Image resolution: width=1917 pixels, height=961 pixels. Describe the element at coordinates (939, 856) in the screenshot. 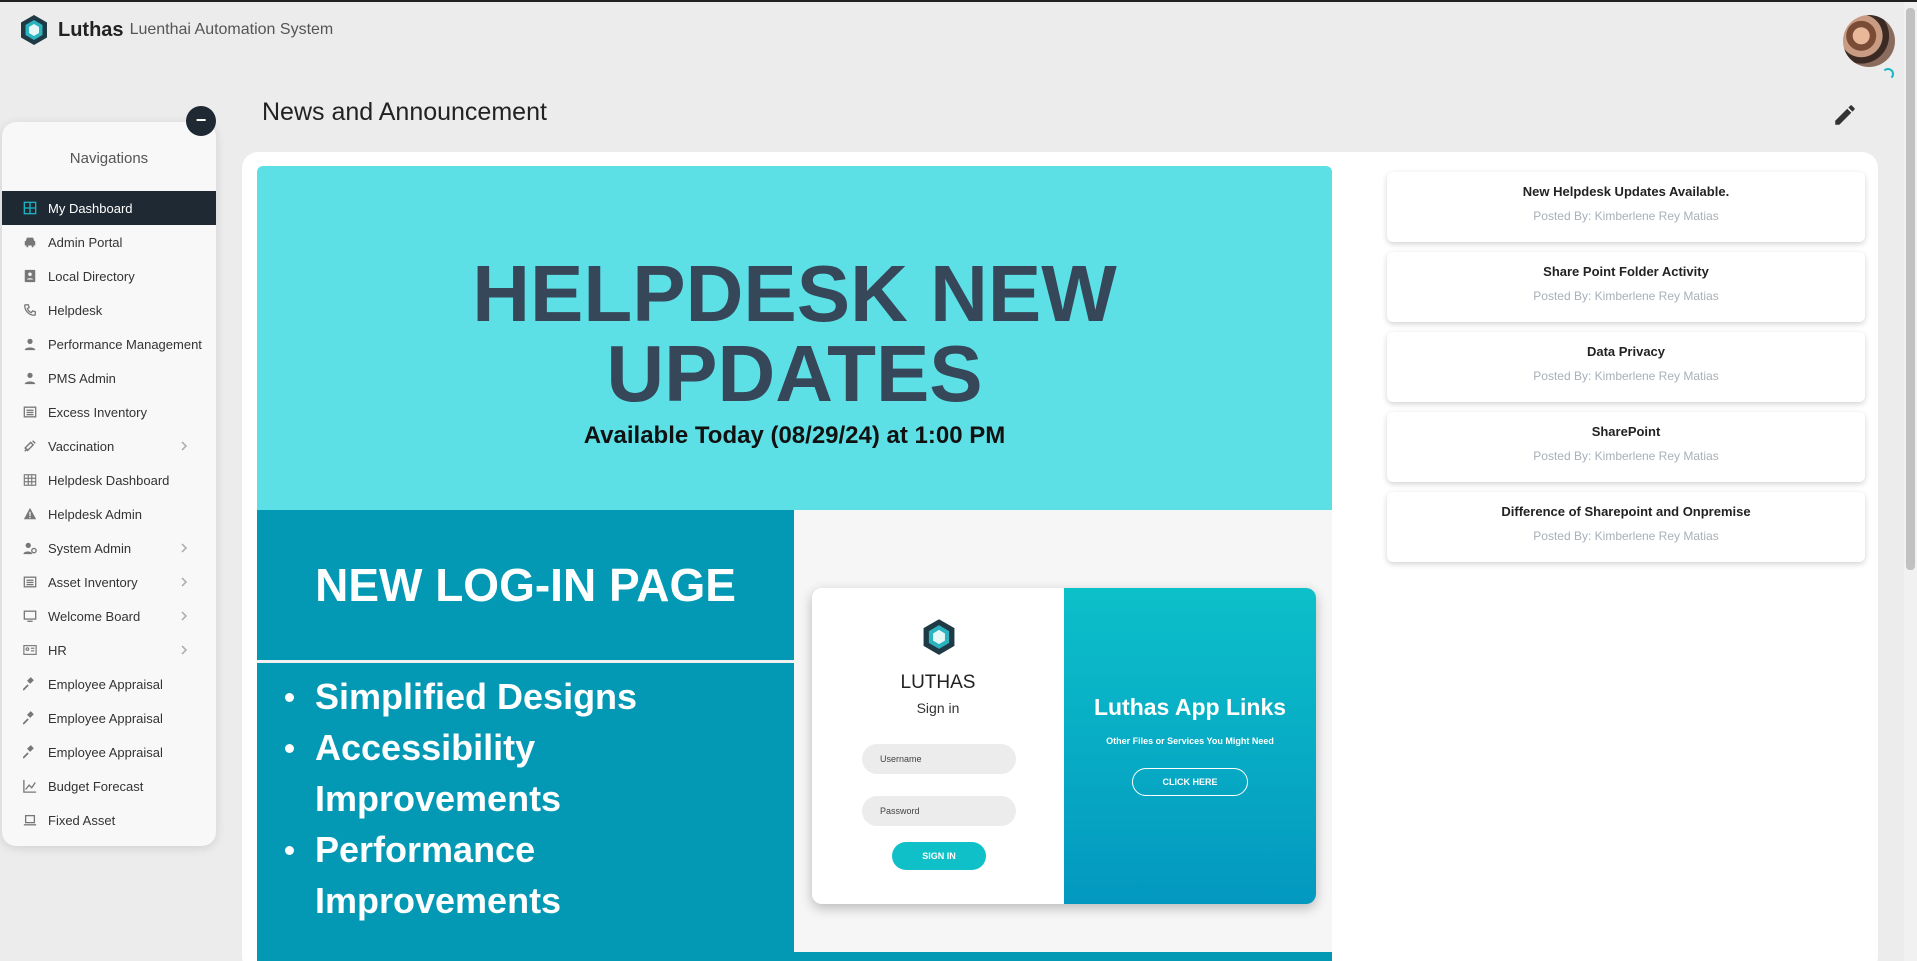

I see `mockup-signin-button: SIGN IN` at that location.